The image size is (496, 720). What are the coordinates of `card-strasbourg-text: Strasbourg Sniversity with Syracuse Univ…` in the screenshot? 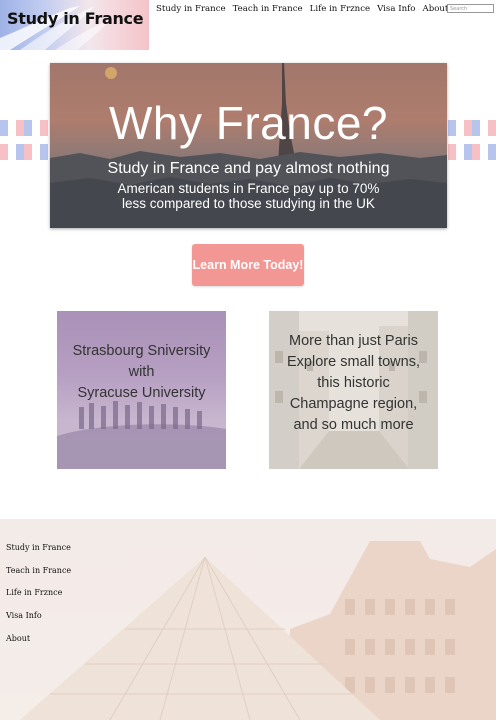 It's located at (141, 372).